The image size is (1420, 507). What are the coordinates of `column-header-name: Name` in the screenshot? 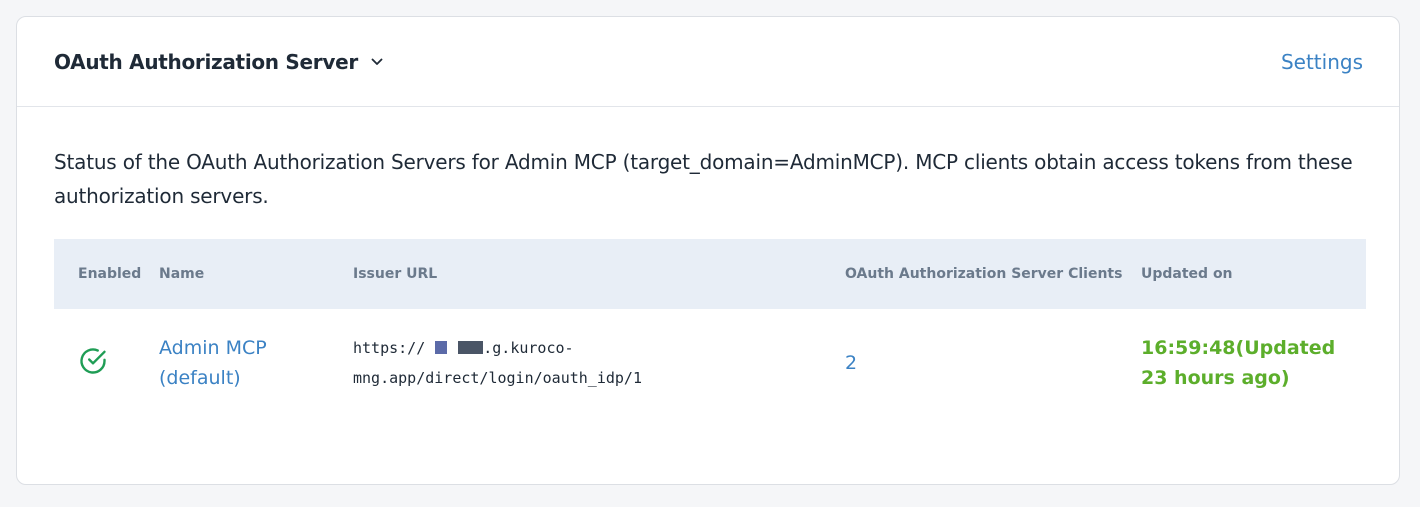 It's located at (182, 274).